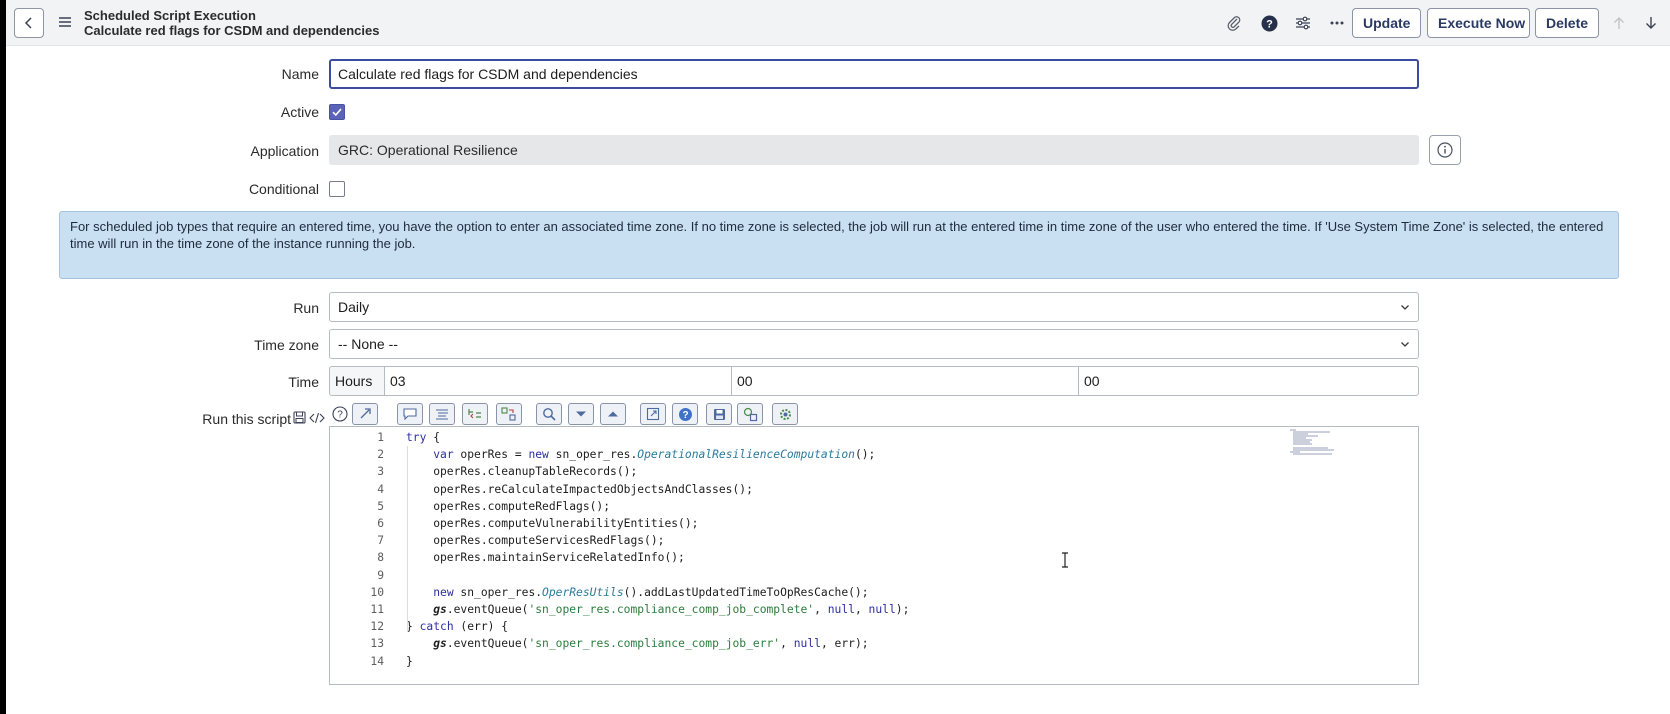 This screenshot has height=714, width=1670. I want to click on script-macros-button, so click(750, 414).